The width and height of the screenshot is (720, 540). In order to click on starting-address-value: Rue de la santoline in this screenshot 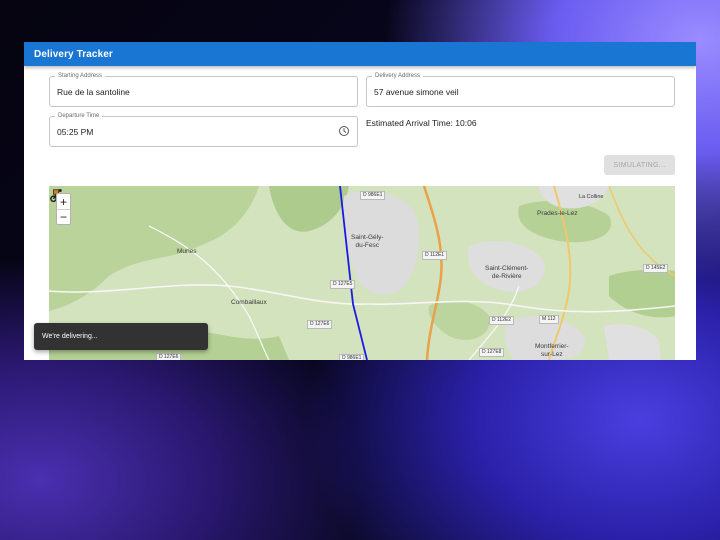, I will do `click(93, 92)`.